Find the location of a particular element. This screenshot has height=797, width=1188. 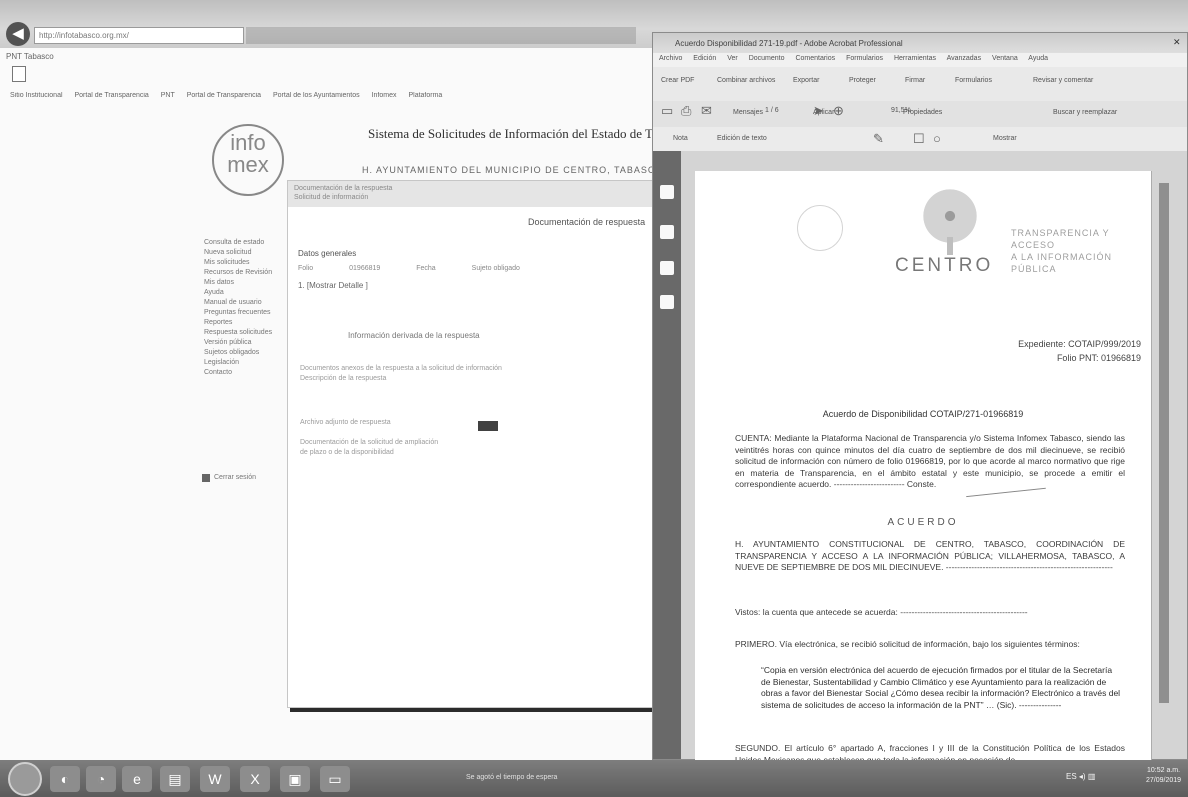

sidebar-link: Manual de usuario is located at coordinates (247, 303).